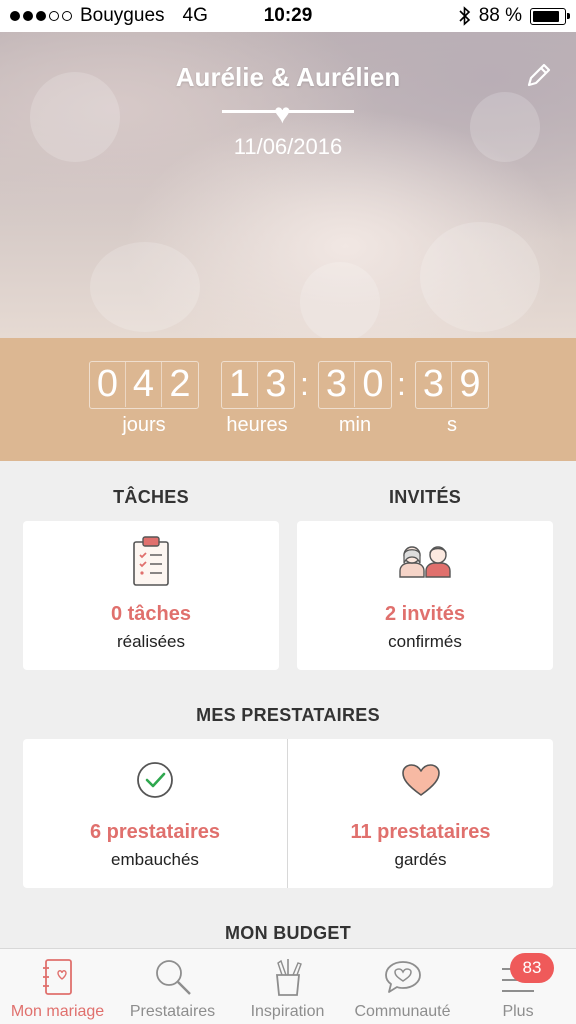 This screenshot has height=1024, width=576. What do you see at coordinates (151, 497) in the screenshot?
I see `tasks-heading: TÂCHES` at bounding box center [151, 497].